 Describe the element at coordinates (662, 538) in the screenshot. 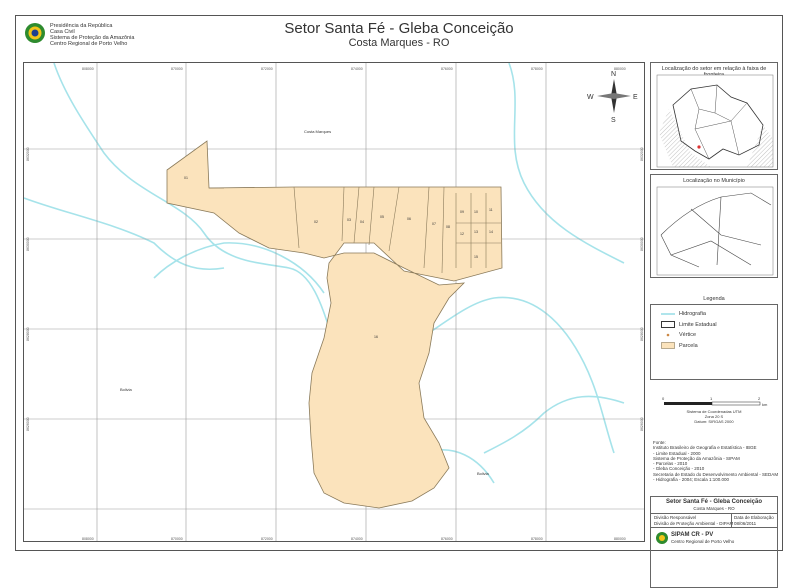

I see `sipam-logo` at that location.